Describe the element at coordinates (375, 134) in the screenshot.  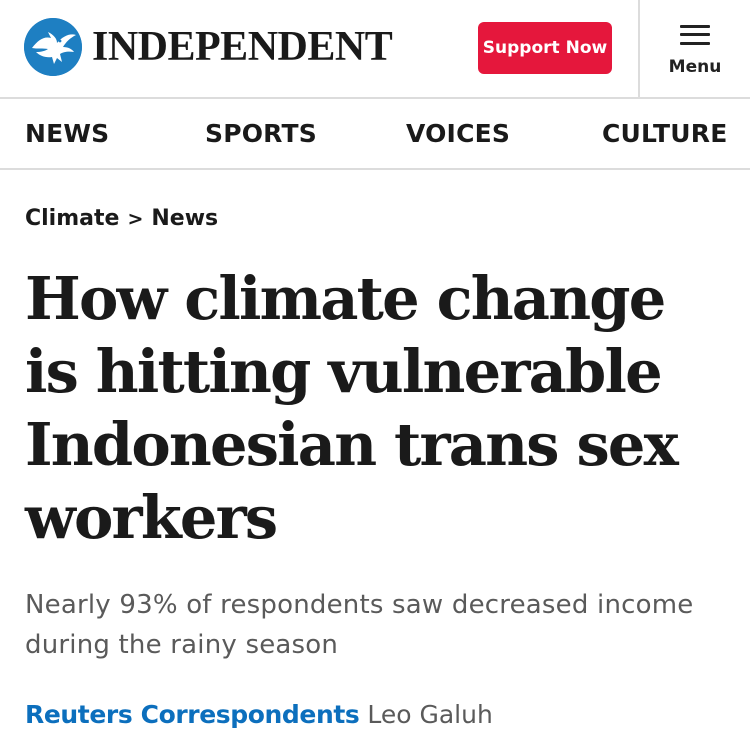
I see `section-nav: NEWS SPORTS VOICES CULTURE` at that location.